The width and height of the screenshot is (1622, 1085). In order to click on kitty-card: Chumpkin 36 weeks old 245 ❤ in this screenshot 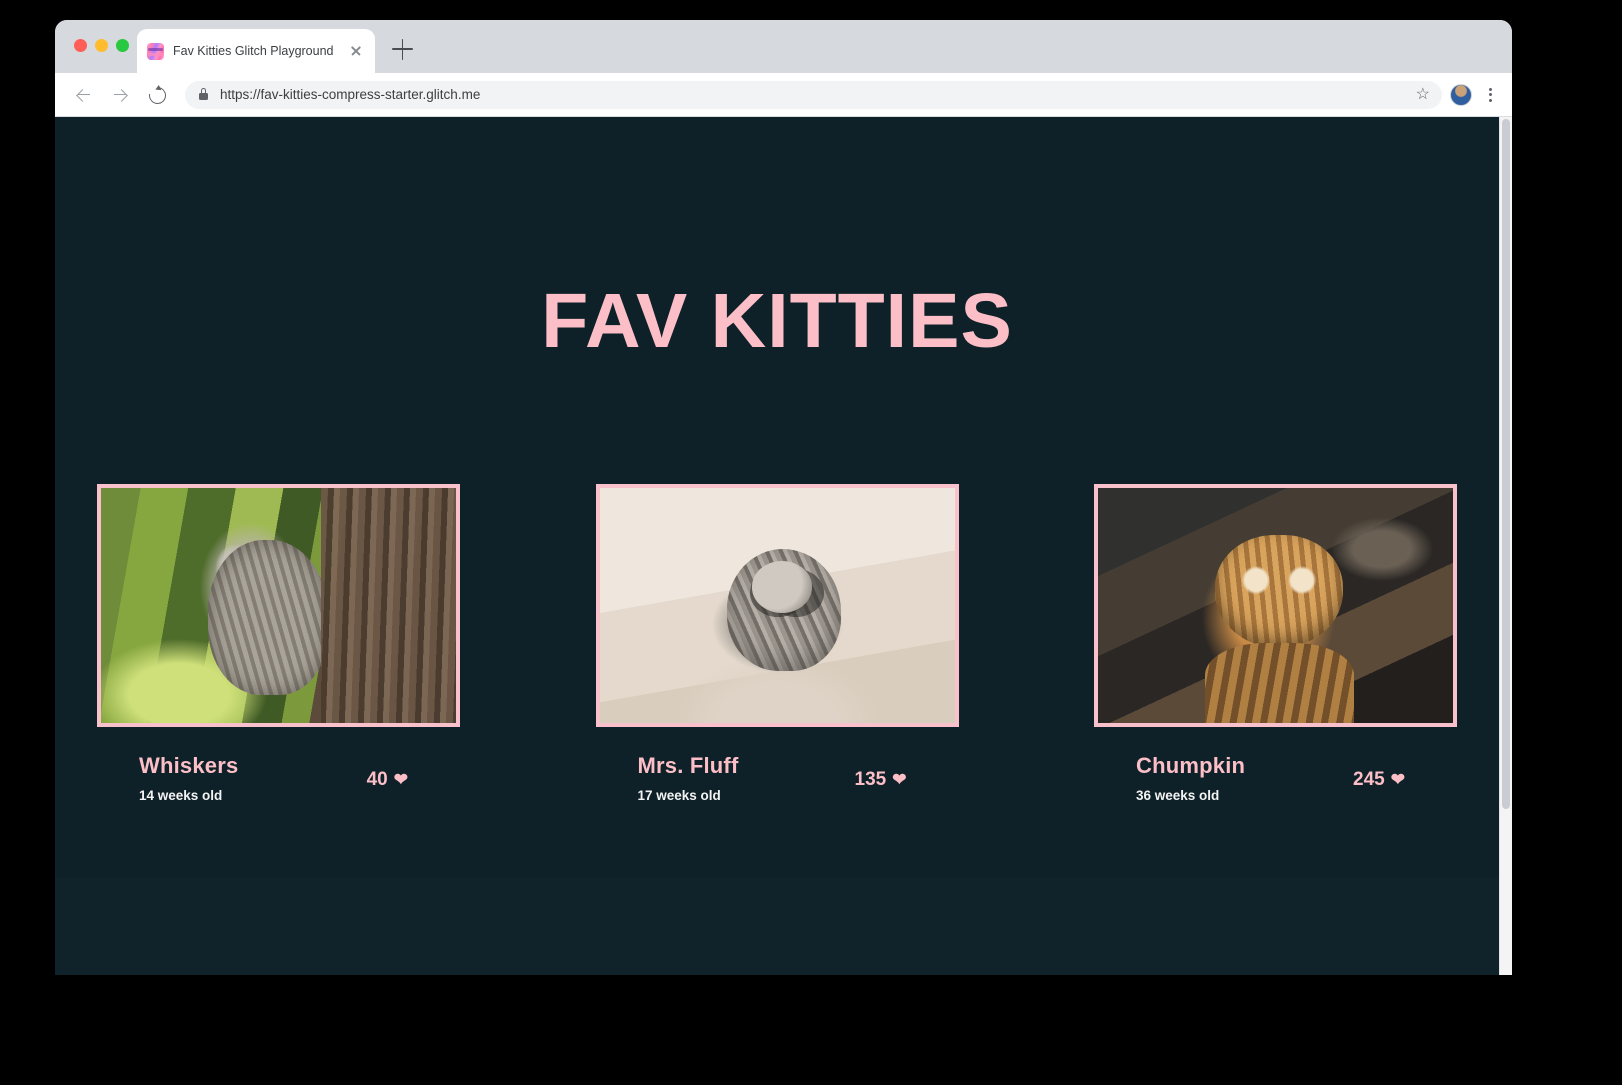, I will do `click(1275, 643)`.